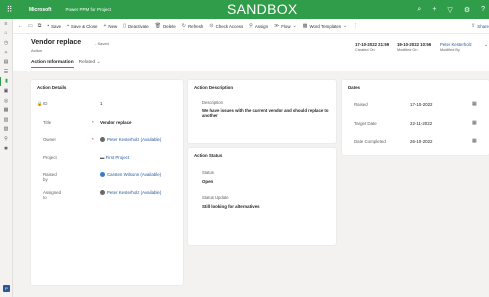  What do you see at coordinates (50, 157) in the screenshot?
I see `field-label: Project` at bounding box center [50, 157].